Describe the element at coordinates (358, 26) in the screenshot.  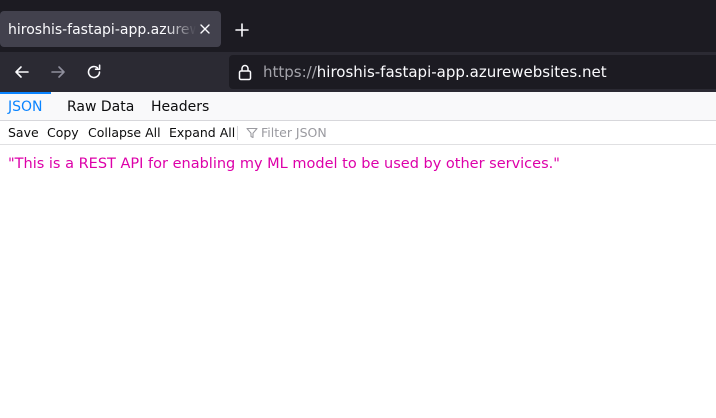
I see `browser-tab-strip: hiroshis-fastapi-app.azurewebsites.net` at that location.